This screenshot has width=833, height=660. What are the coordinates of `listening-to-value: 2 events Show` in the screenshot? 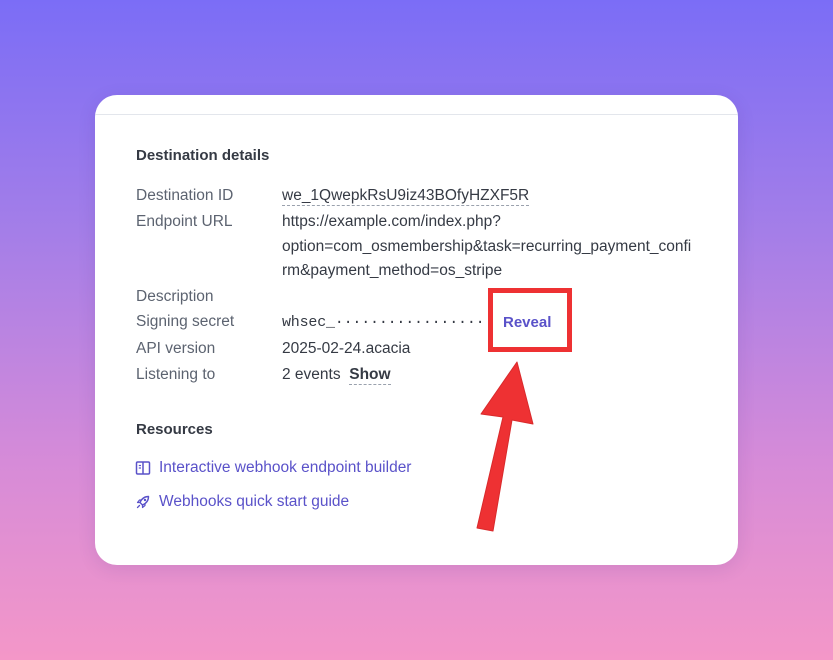 It's located at (336, 375).